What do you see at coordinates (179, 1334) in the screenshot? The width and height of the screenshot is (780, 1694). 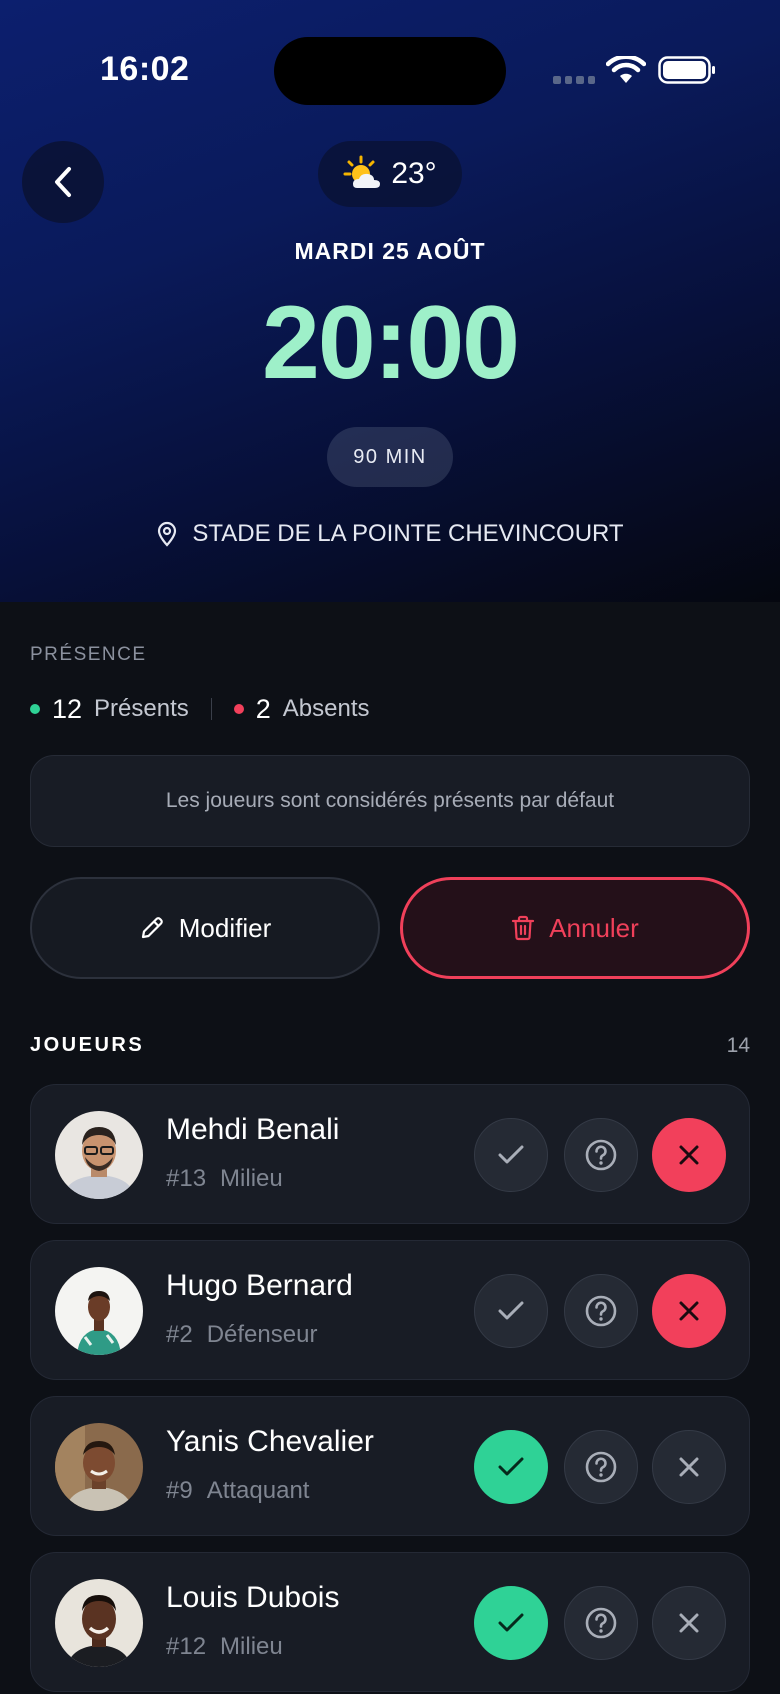 I see `player-number: #2` at bounding box center [179, 1334].